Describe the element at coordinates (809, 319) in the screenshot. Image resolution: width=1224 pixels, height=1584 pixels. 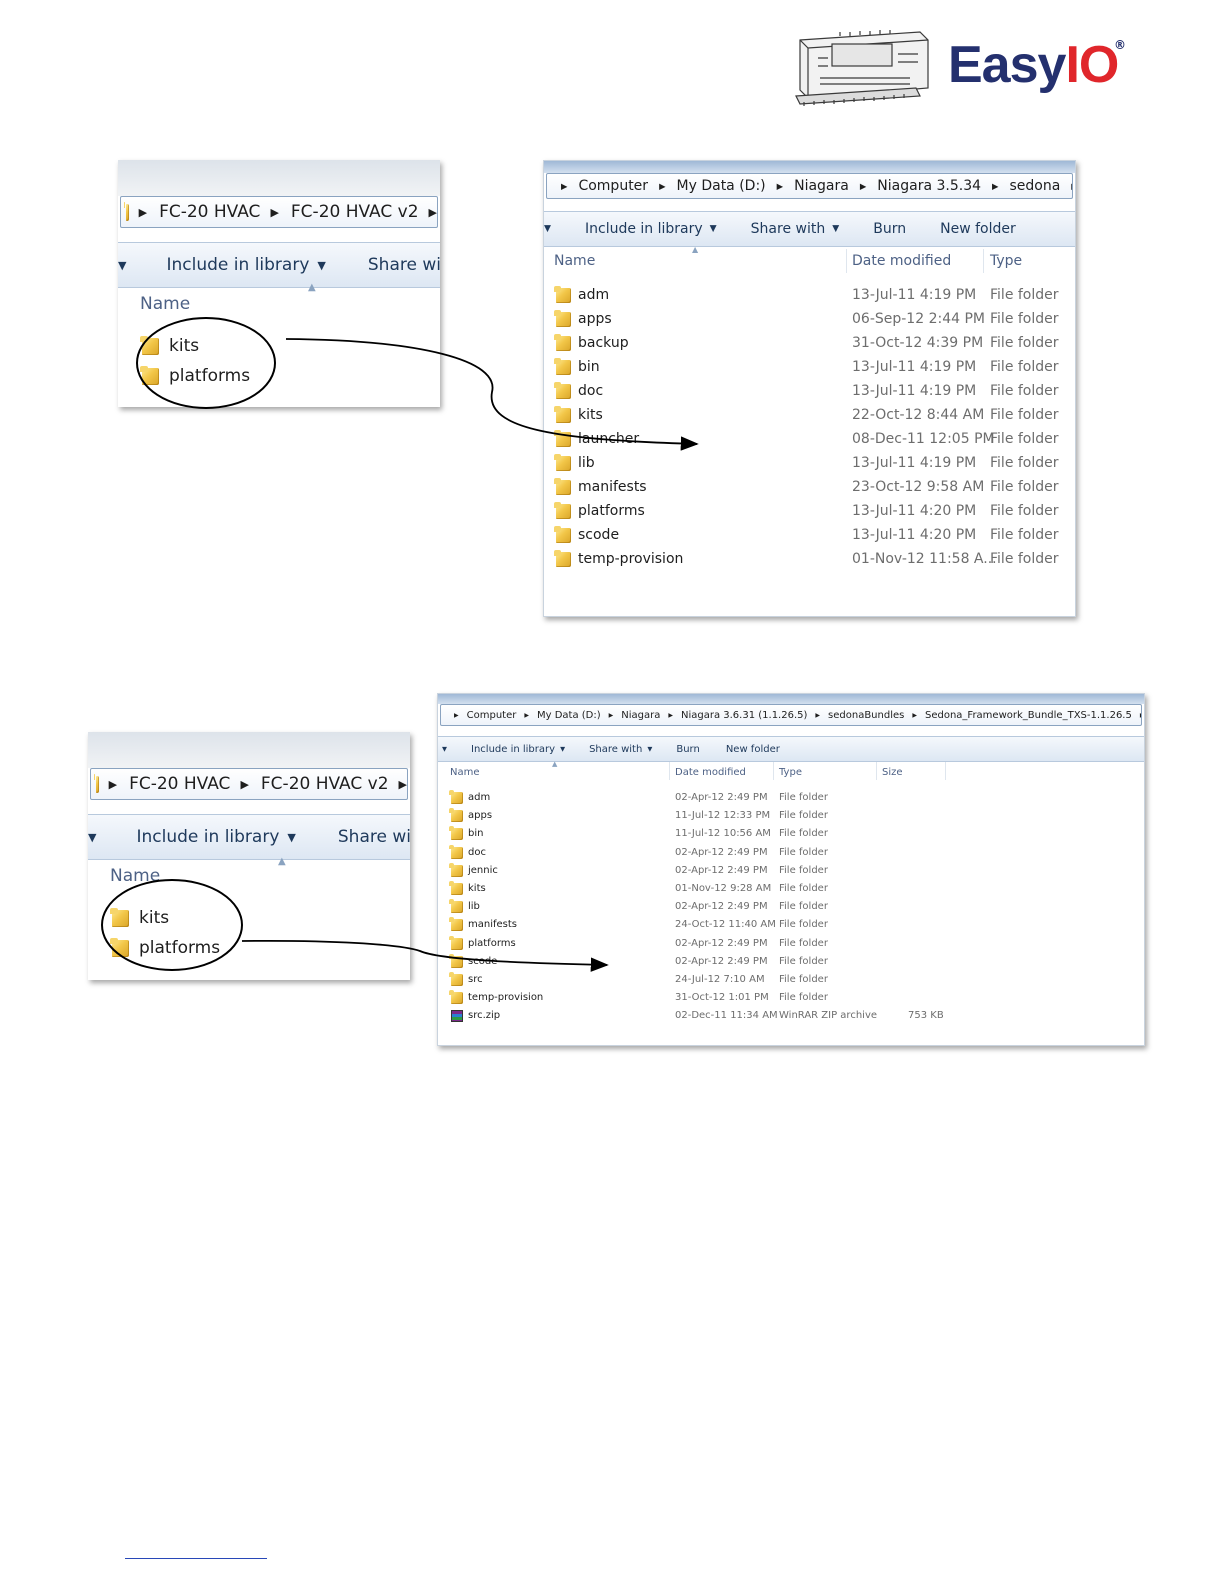
I see `file-row: apps 06-Sep-12 2:44 PM File folder` at that location.